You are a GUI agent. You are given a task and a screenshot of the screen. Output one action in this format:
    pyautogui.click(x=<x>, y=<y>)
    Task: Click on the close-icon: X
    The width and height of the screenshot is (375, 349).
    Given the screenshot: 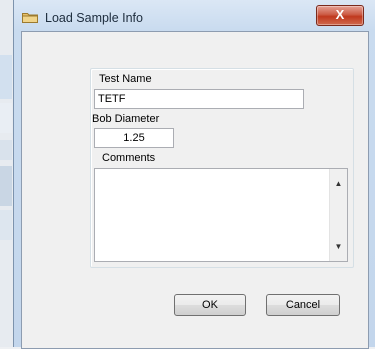 What is the action you would take?
    pyautogui.click(x=340, y=14)
    